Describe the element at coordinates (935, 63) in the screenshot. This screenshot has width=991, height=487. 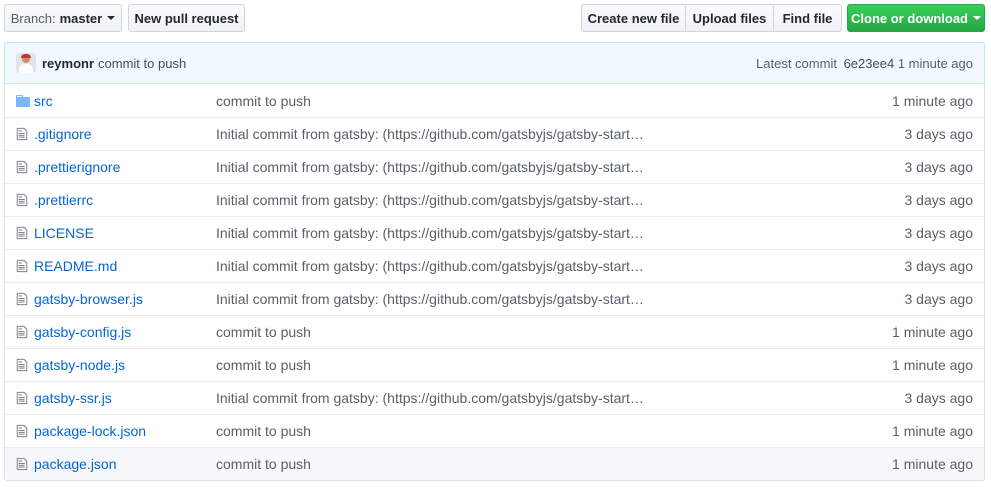
I see `commit-age: 1 minute ago` at that location.